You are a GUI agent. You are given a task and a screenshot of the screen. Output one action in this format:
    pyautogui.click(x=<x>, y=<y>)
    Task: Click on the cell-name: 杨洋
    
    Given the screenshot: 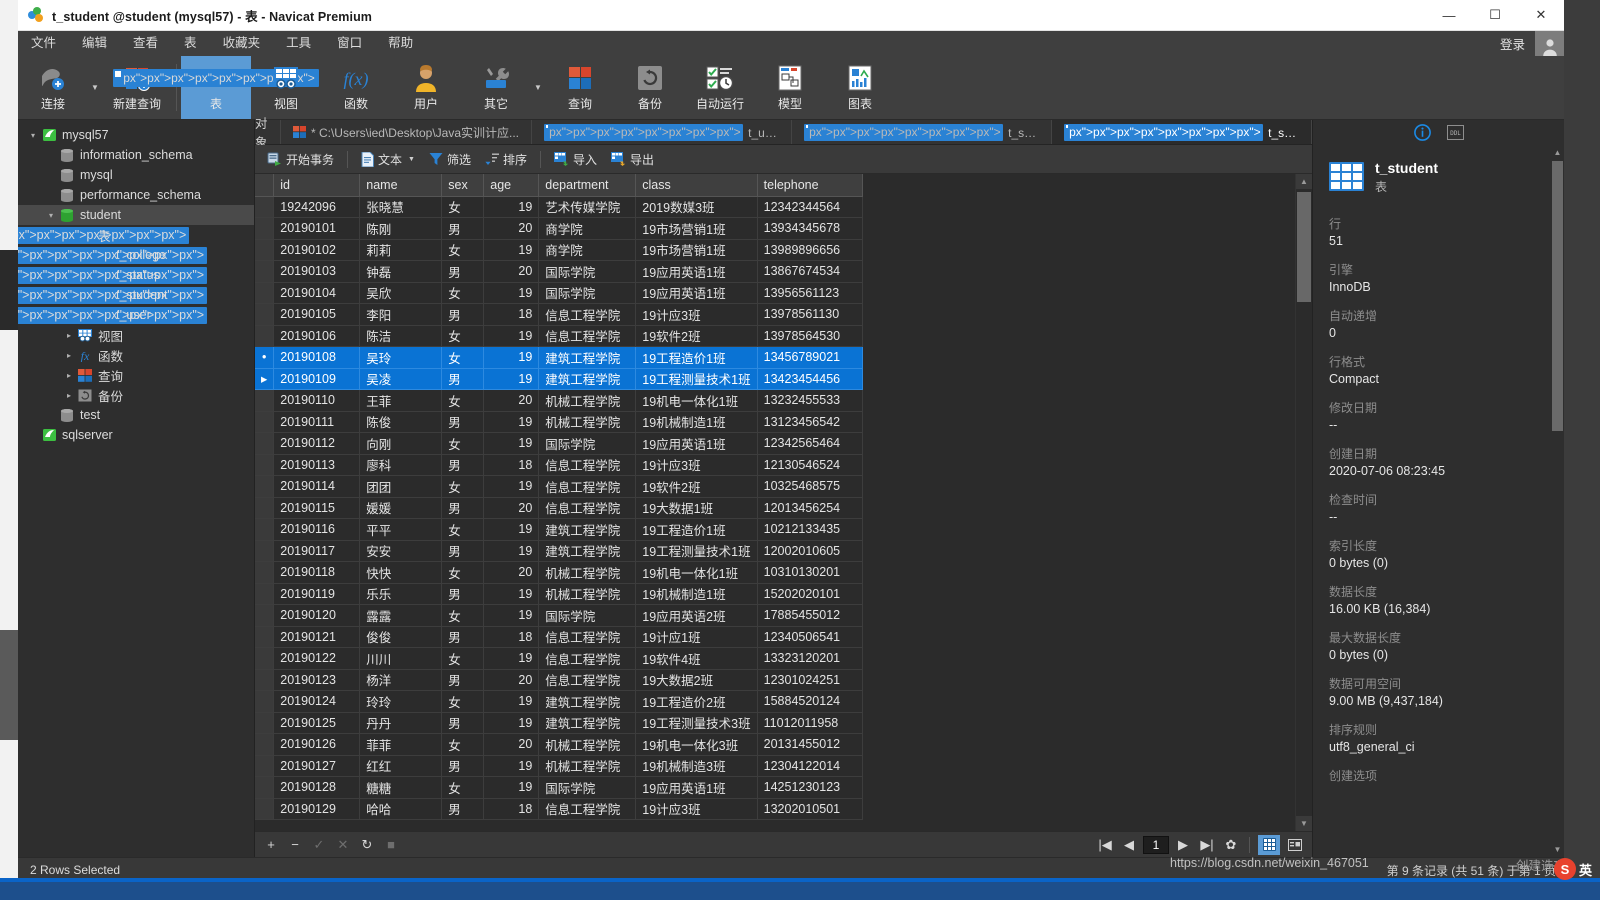 What is the action you would take?
    pyautogui.click(x=401, y=680)
    